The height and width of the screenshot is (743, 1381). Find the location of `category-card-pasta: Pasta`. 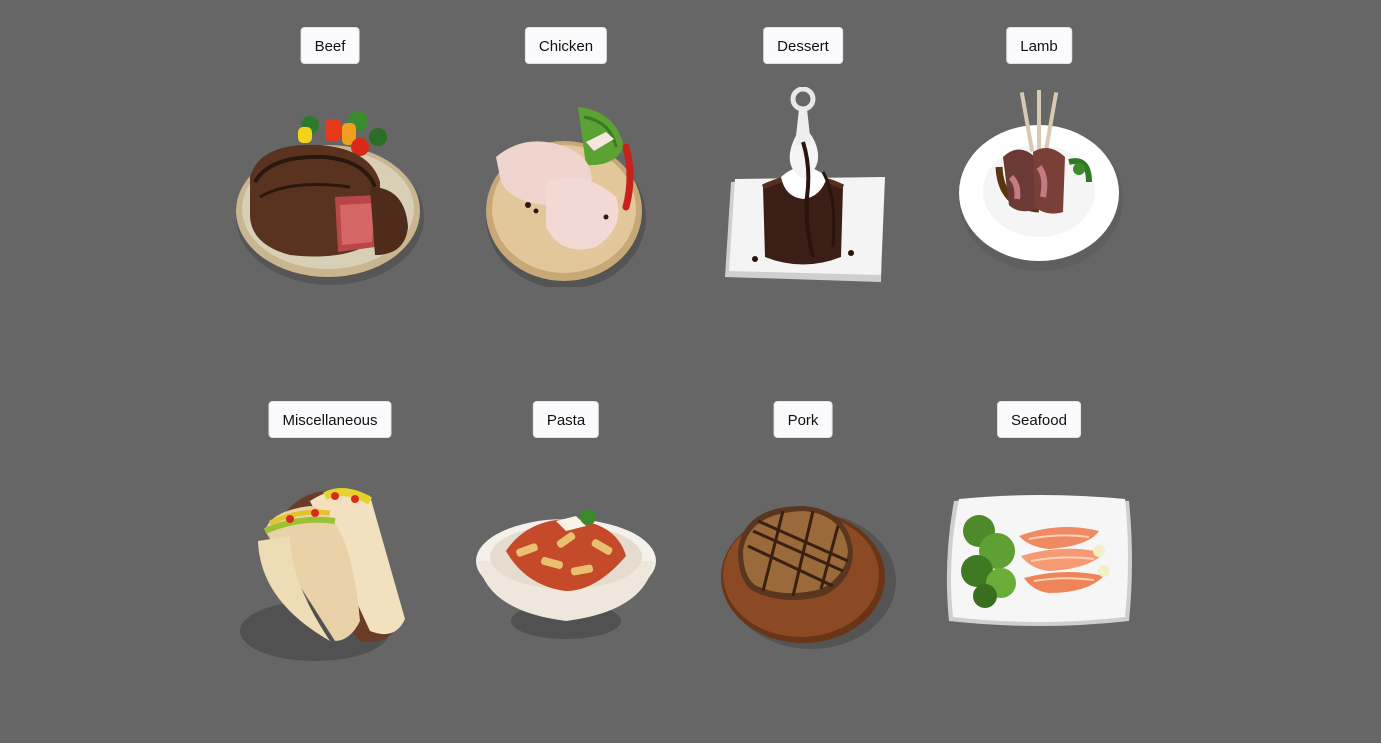

category-card-pasta: Pasta is located at coordinates (566, 541).